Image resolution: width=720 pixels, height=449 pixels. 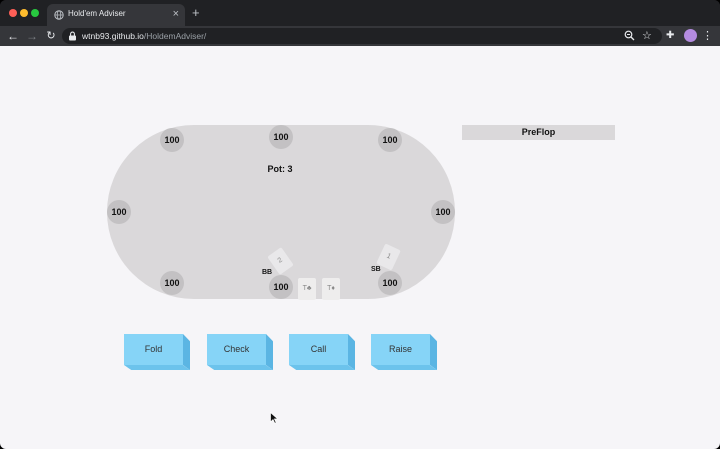 I want to click on seat-top-left: 100, so click(x=172, y=140).